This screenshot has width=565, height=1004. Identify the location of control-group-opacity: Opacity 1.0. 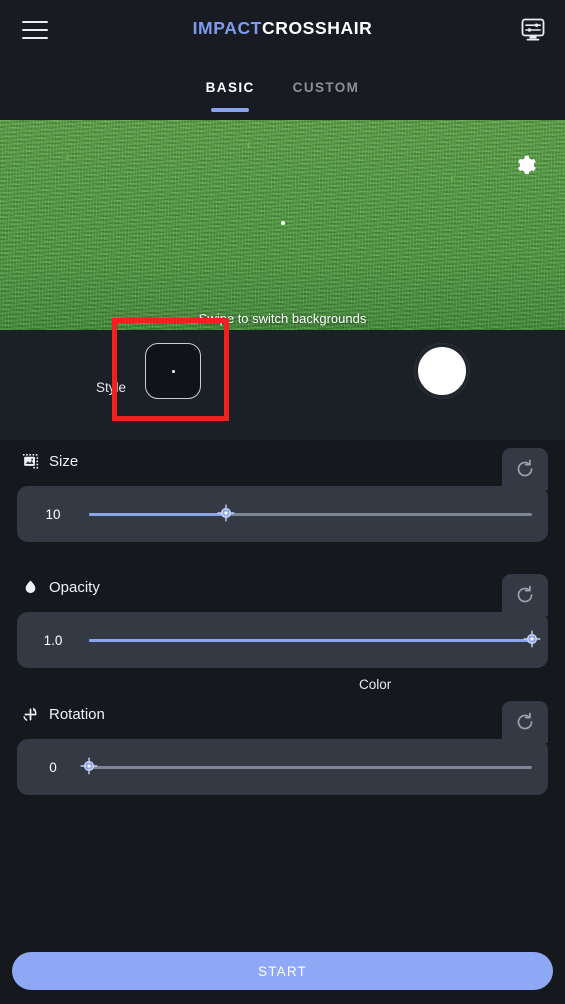
(282, 621).